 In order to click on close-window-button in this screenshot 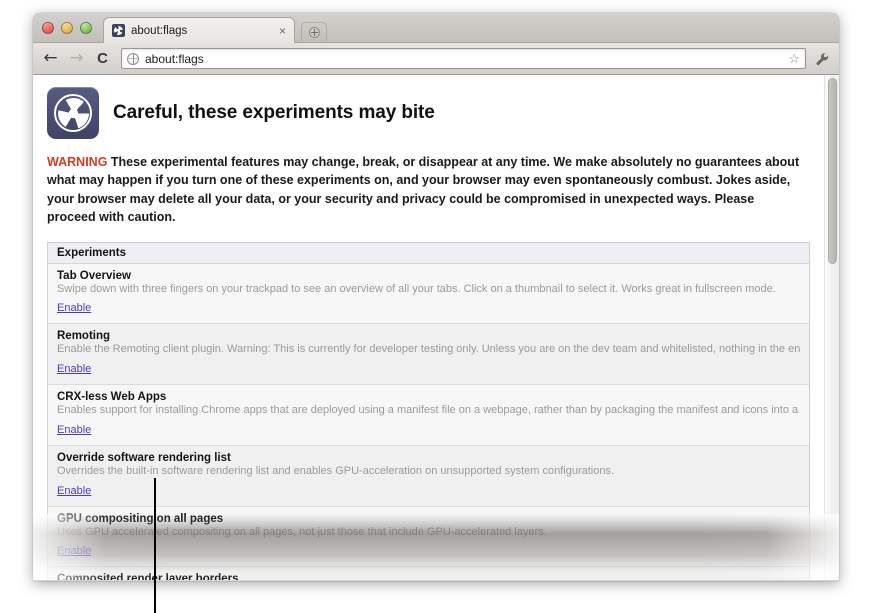, I will do `click(48, 28)`.